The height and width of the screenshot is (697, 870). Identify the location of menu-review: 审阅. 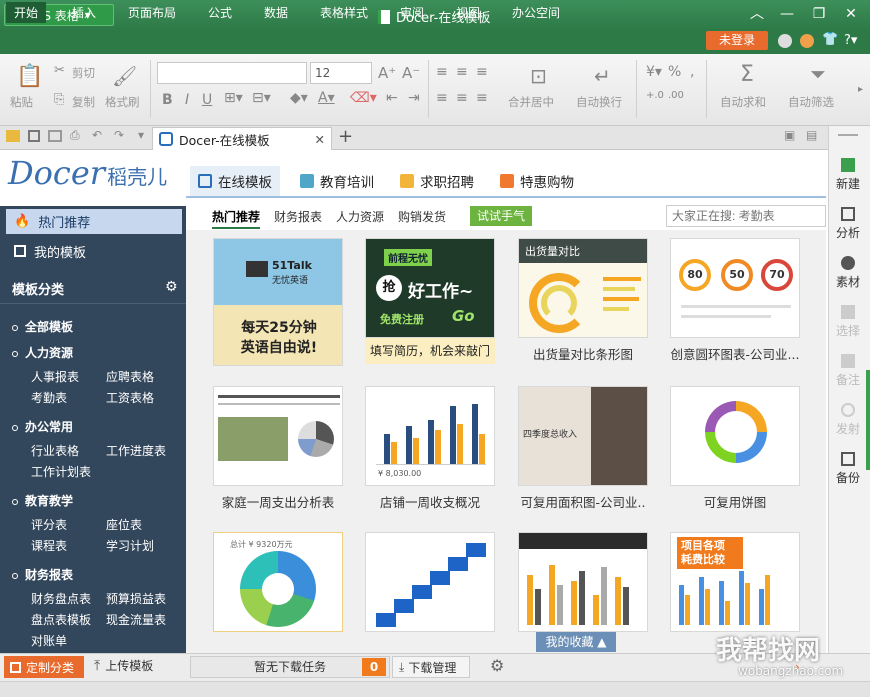
(412, 12).